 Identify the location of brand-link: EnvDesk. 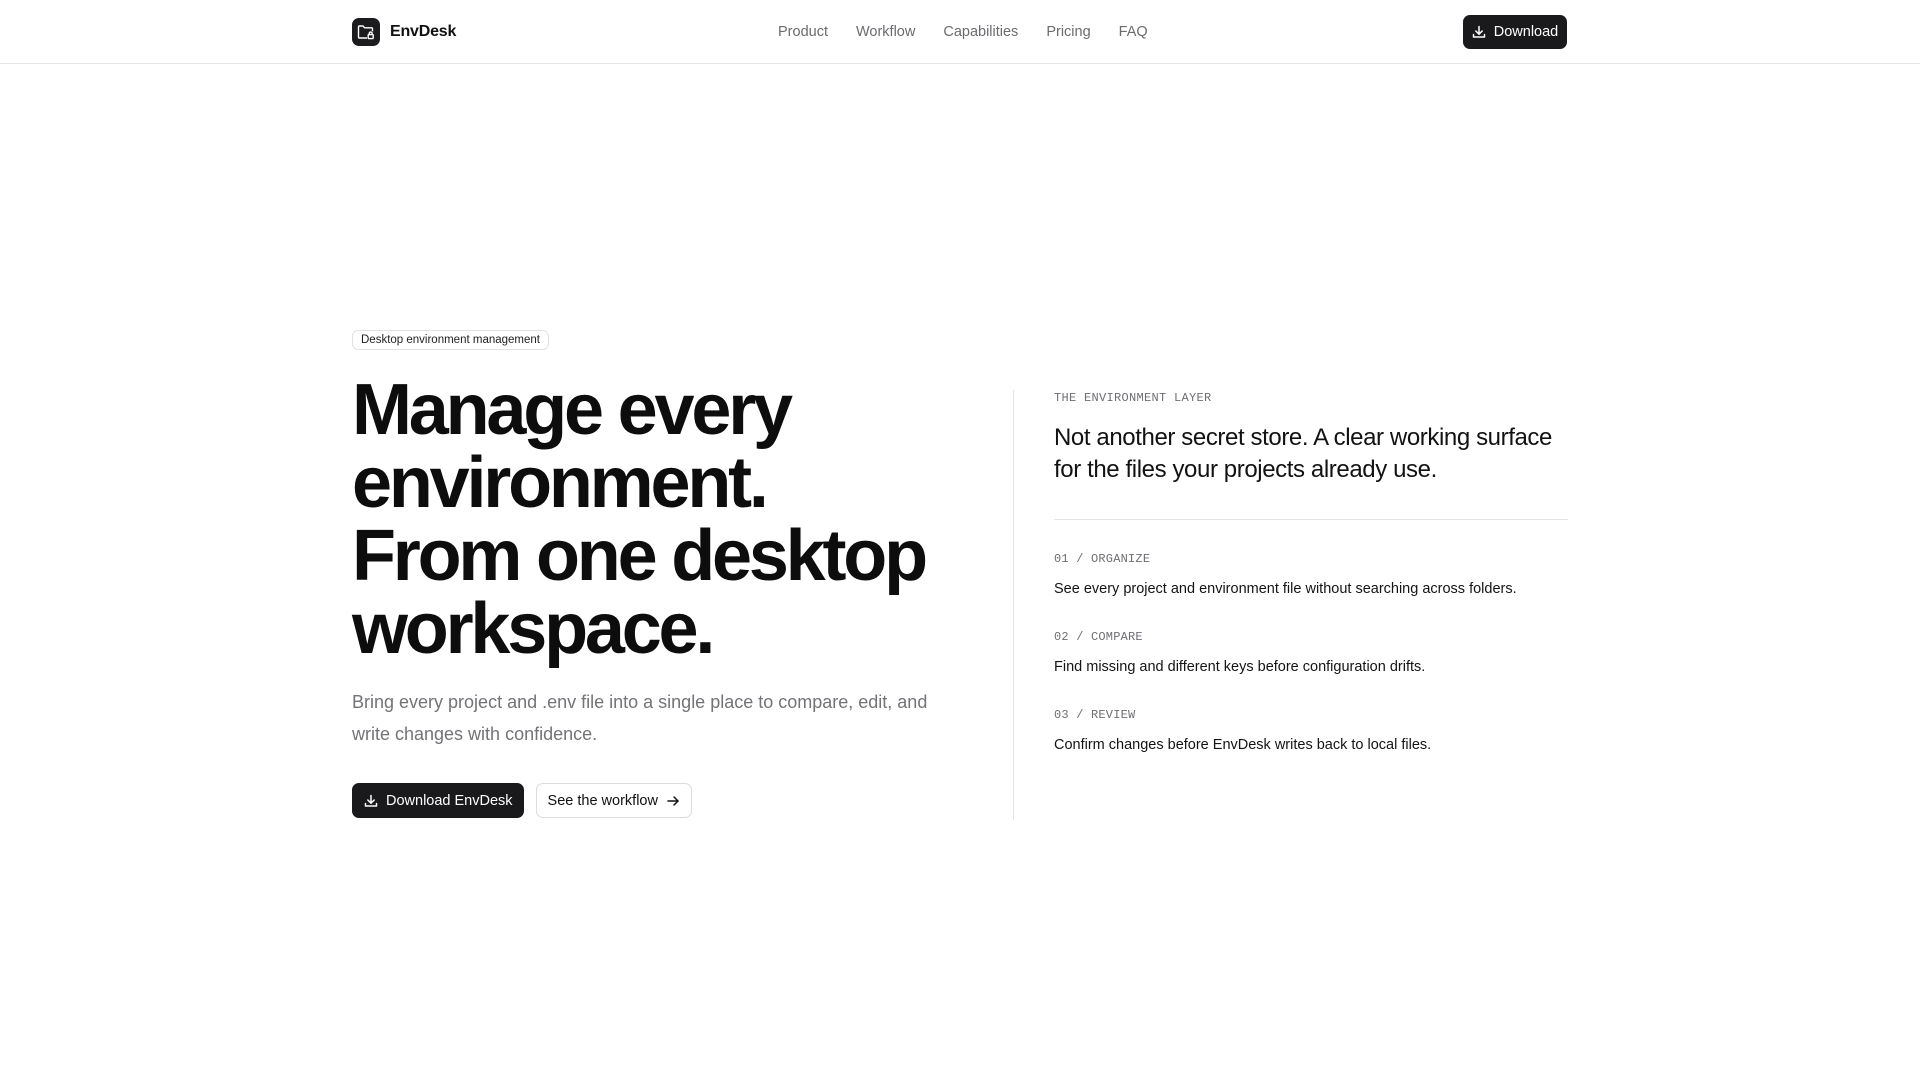
(404, 32).